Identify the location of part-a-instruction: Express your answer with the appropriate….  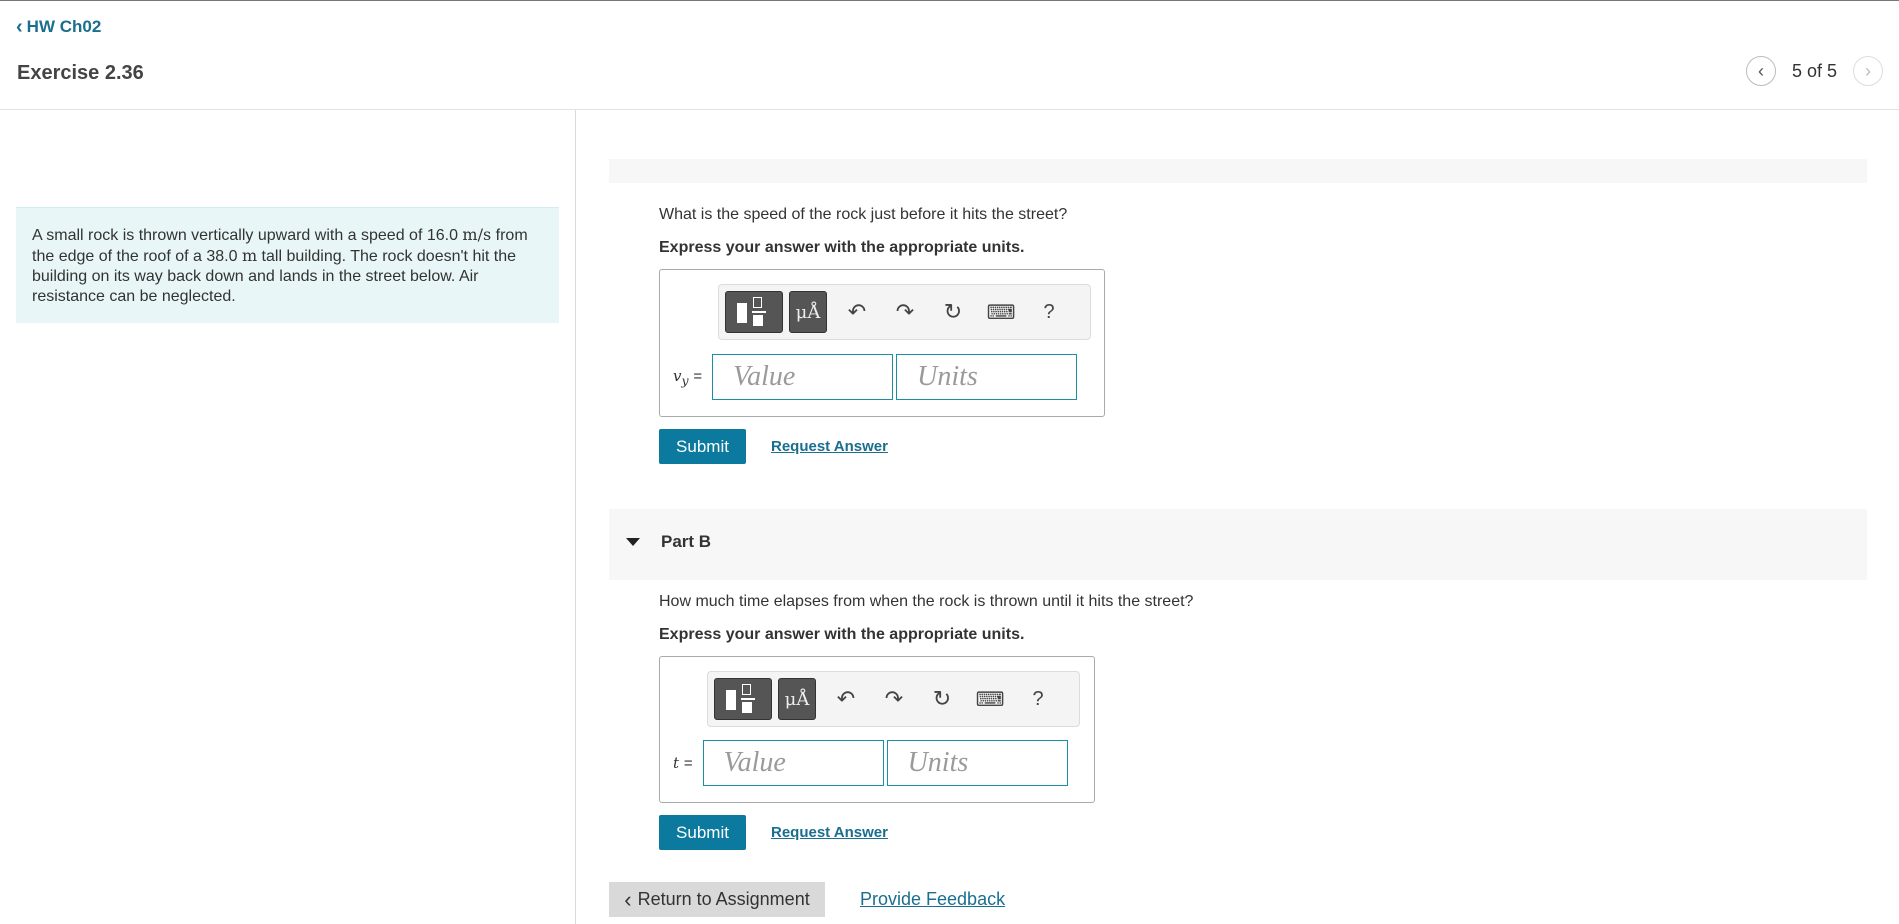
(842, 247).